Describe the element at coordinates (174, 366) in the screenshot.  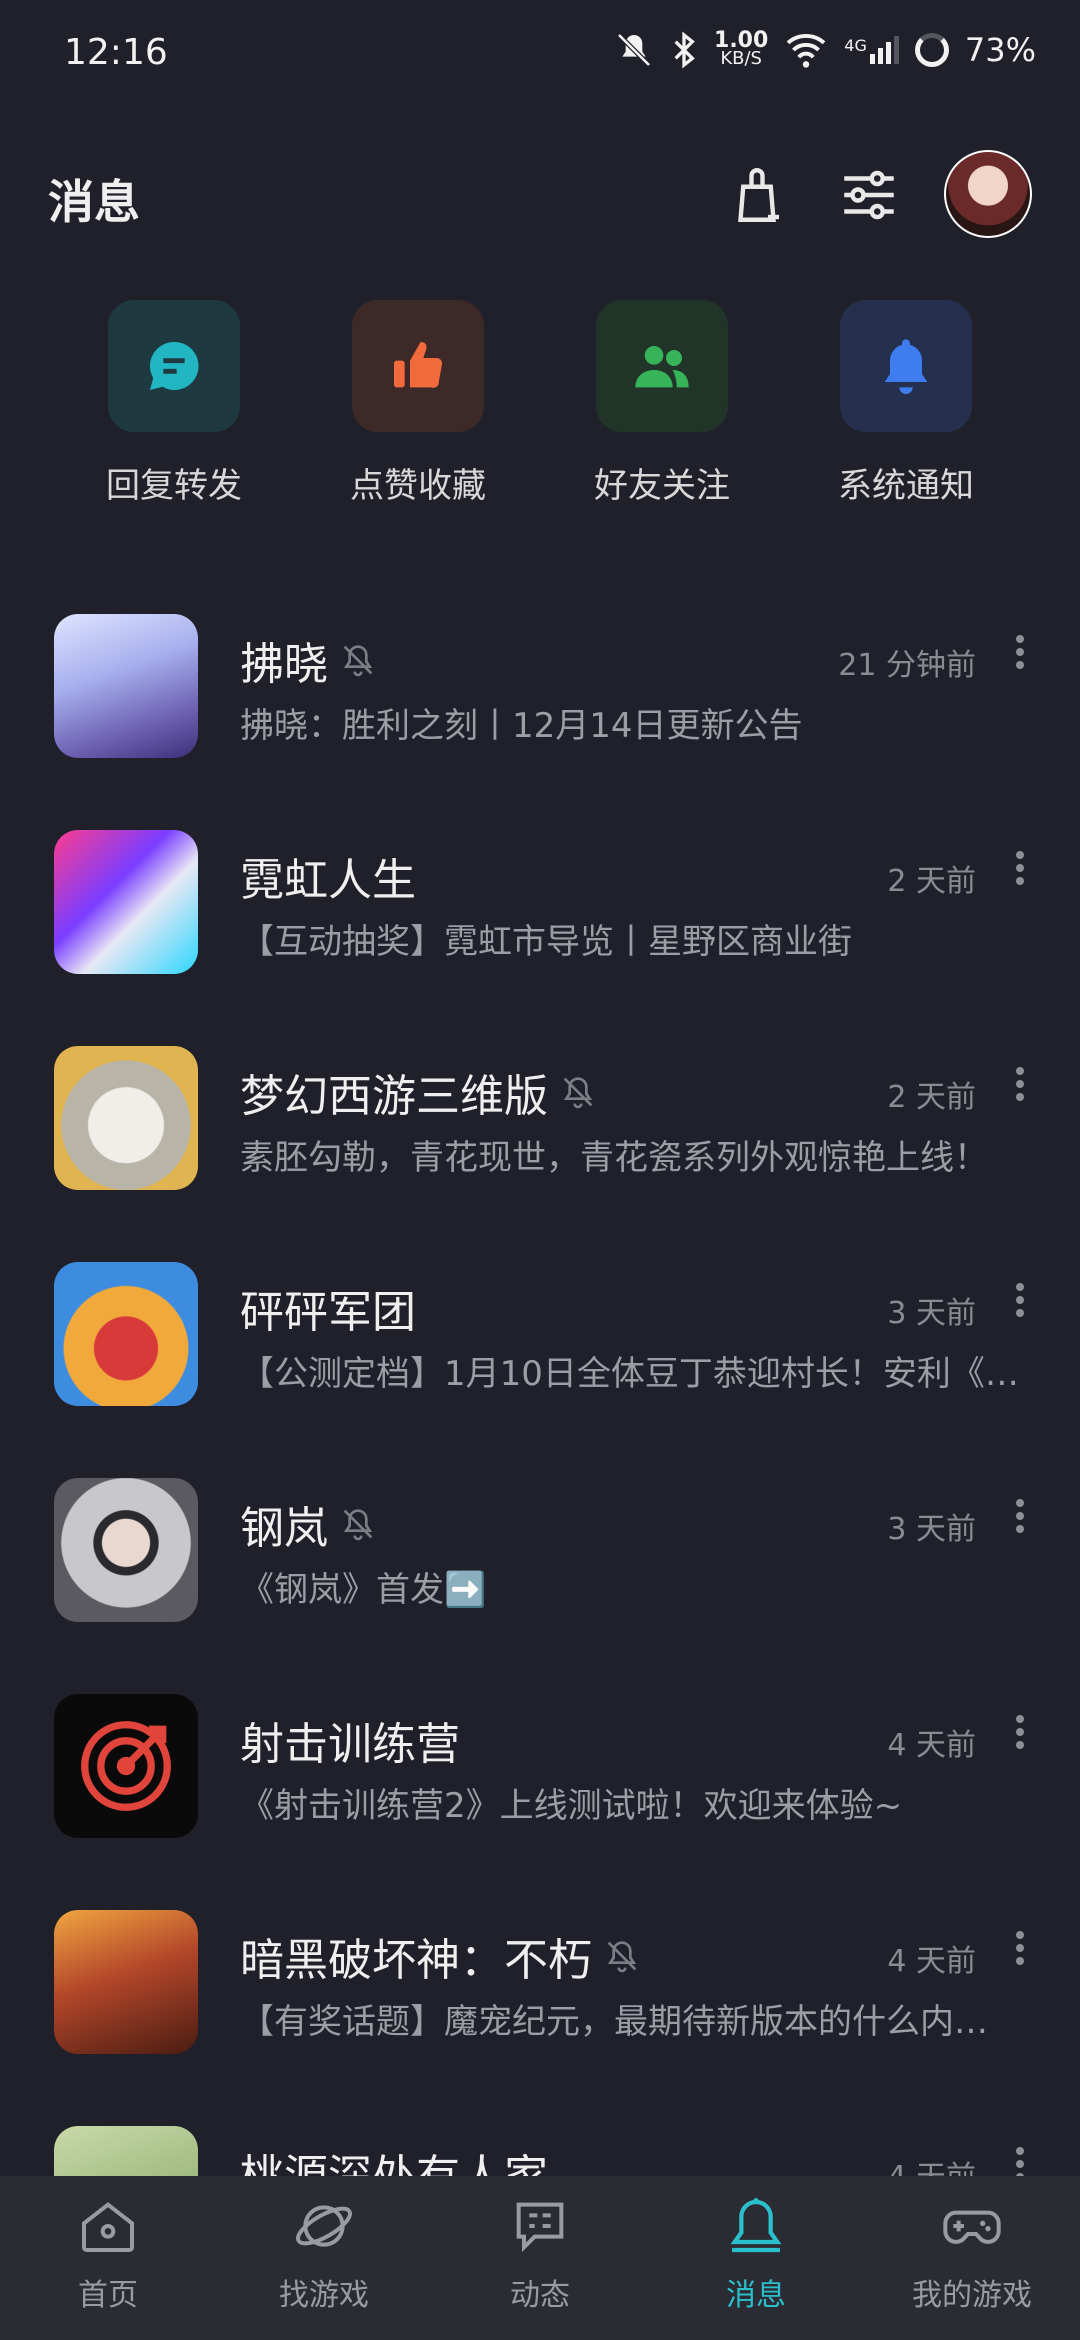
I see `chat-icon` at that location.